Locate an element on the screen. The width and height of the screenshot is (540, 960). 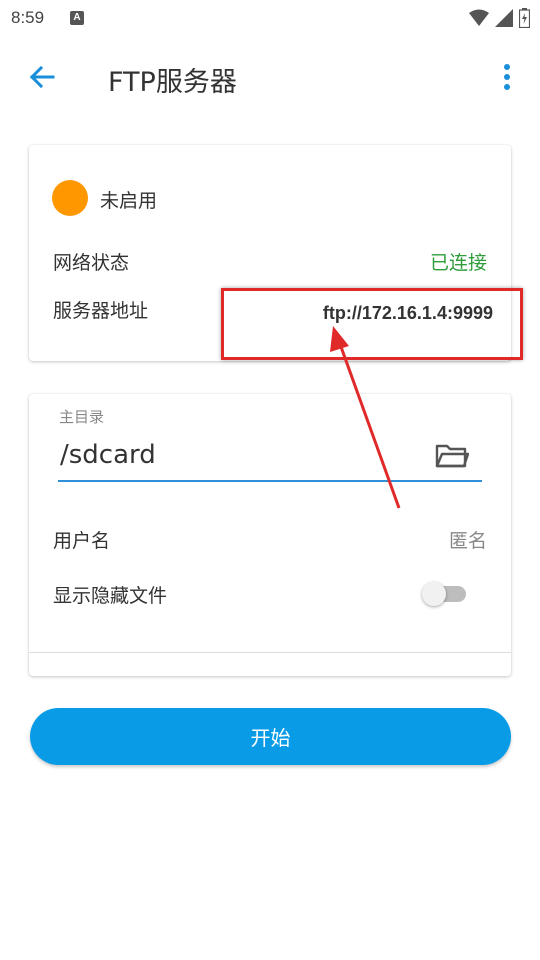
notification-icon: A is located at coordinates (77, 18).